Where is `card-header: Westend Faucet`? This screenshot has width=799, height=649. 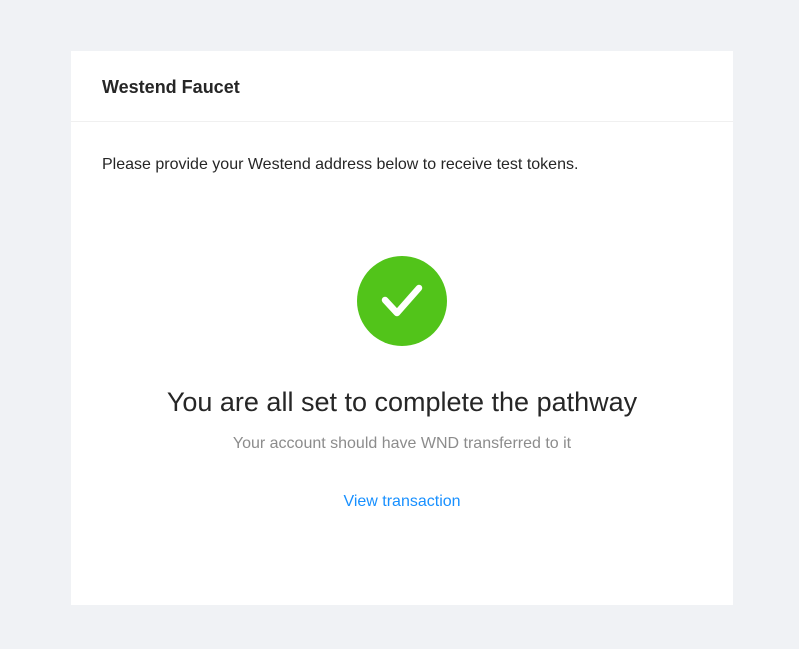 card-header: Westend Faucet is located at coordinates (402, 86).